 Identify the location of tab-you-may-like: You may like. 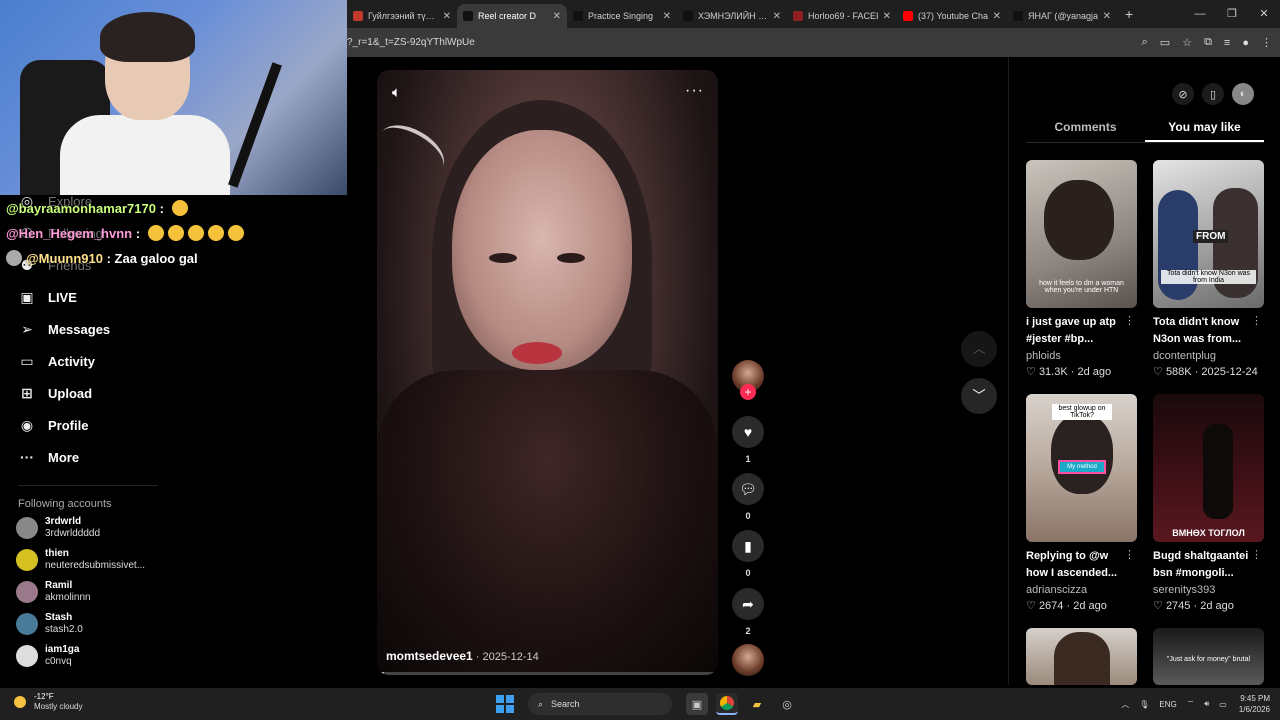
(1204, 128).